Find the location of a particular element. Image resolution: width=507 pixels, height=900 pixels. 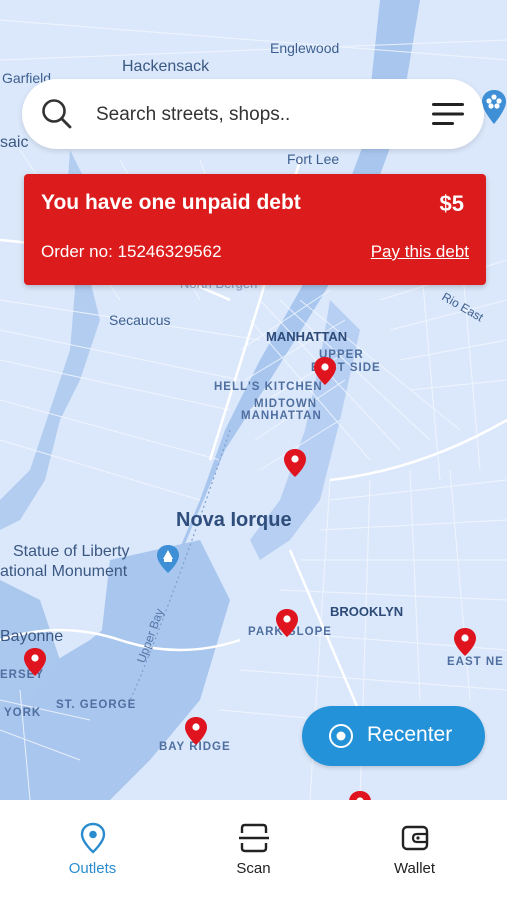

bottom-nav: Outlets Scan Wallet is located at coordinates (253, 850).